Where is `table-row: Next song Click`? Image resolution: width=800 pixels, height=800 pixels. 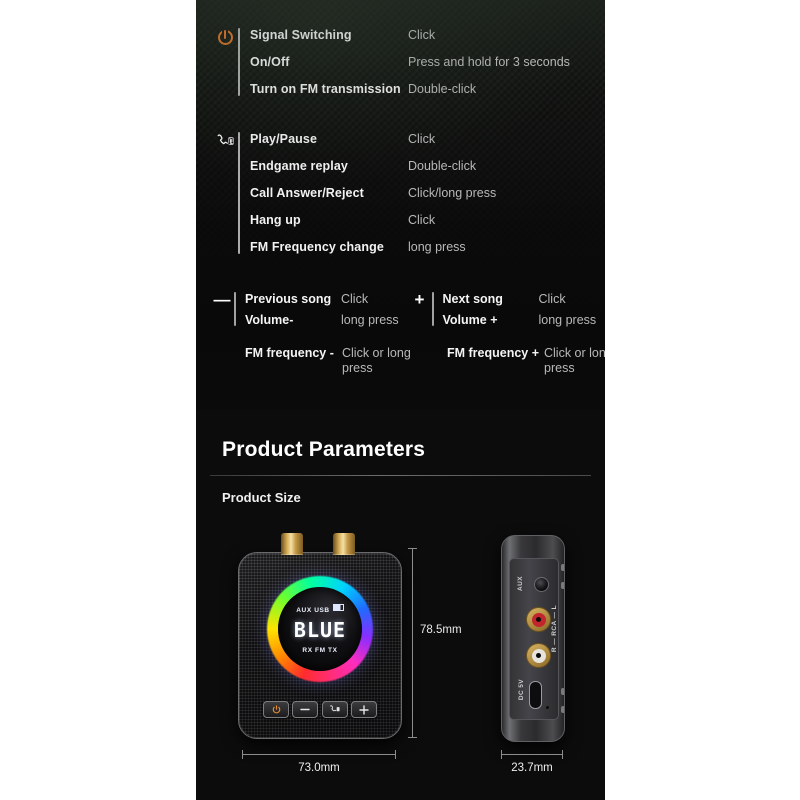
table-row: Next song Click is located at coordinates (524, 299).